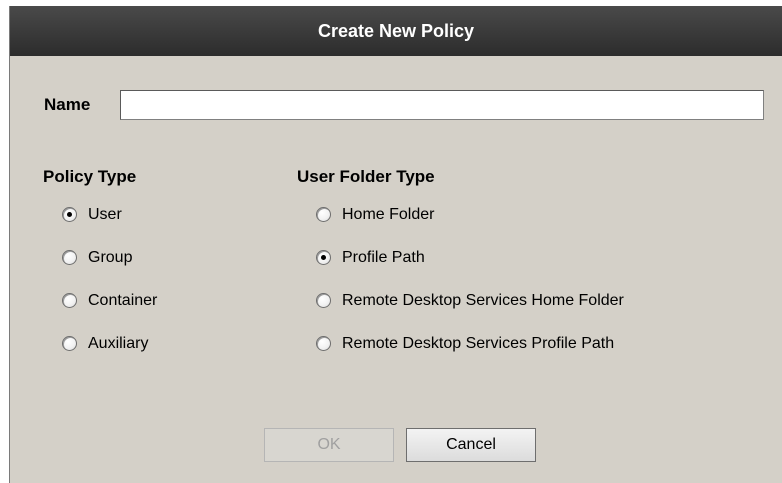 The height and width of the screenshot is (483, 782). I want to click on user-folder-option-home-folder: Home Folder, so click(470, 214).